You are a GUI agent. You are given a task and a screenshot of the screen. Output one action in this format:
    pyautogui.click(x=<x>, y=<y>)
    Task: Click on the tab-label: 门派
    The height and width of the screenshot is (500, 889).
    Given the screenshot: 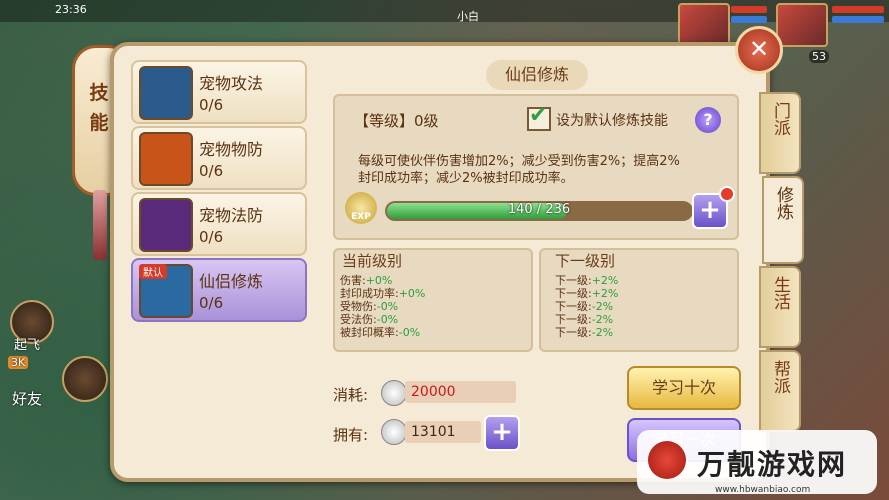 What is the action you would take?
    pyautogui.click(x=780, y=119)
    